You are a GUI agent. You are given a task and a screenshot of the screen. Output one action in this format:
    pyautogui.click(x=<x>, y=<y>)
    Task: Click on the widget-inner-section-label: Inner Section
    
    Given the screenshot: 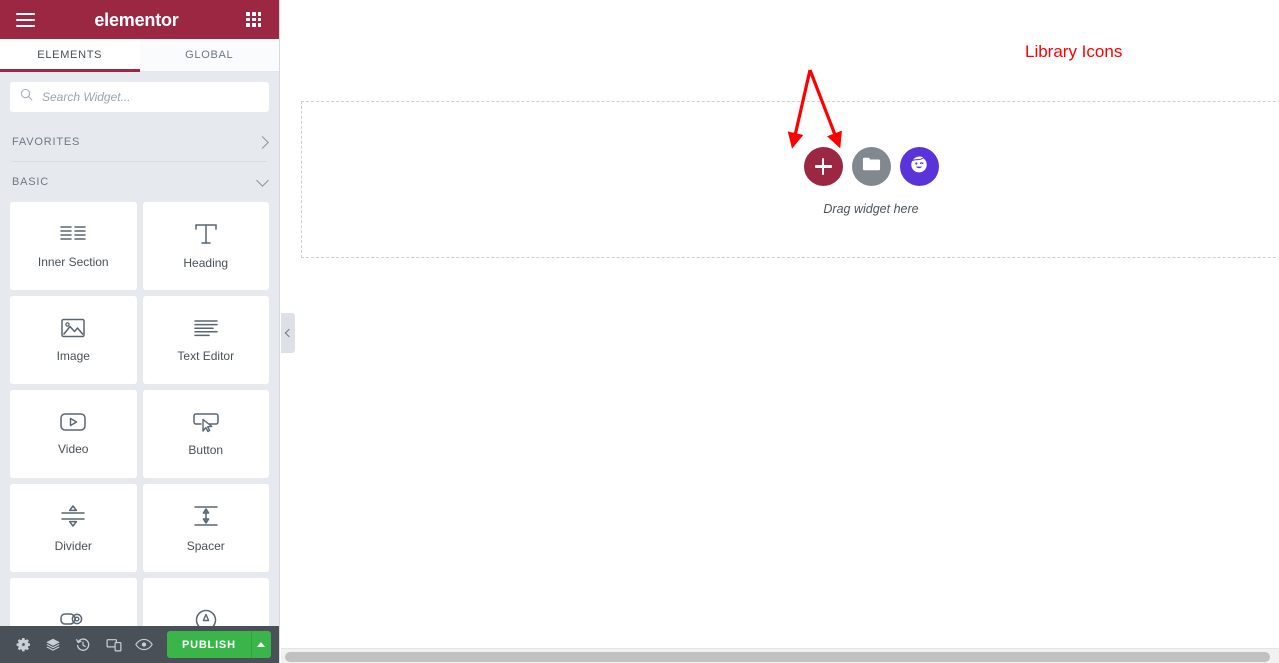 What is the action you would take?
    pyautogui.click(x=73, y=262)
    